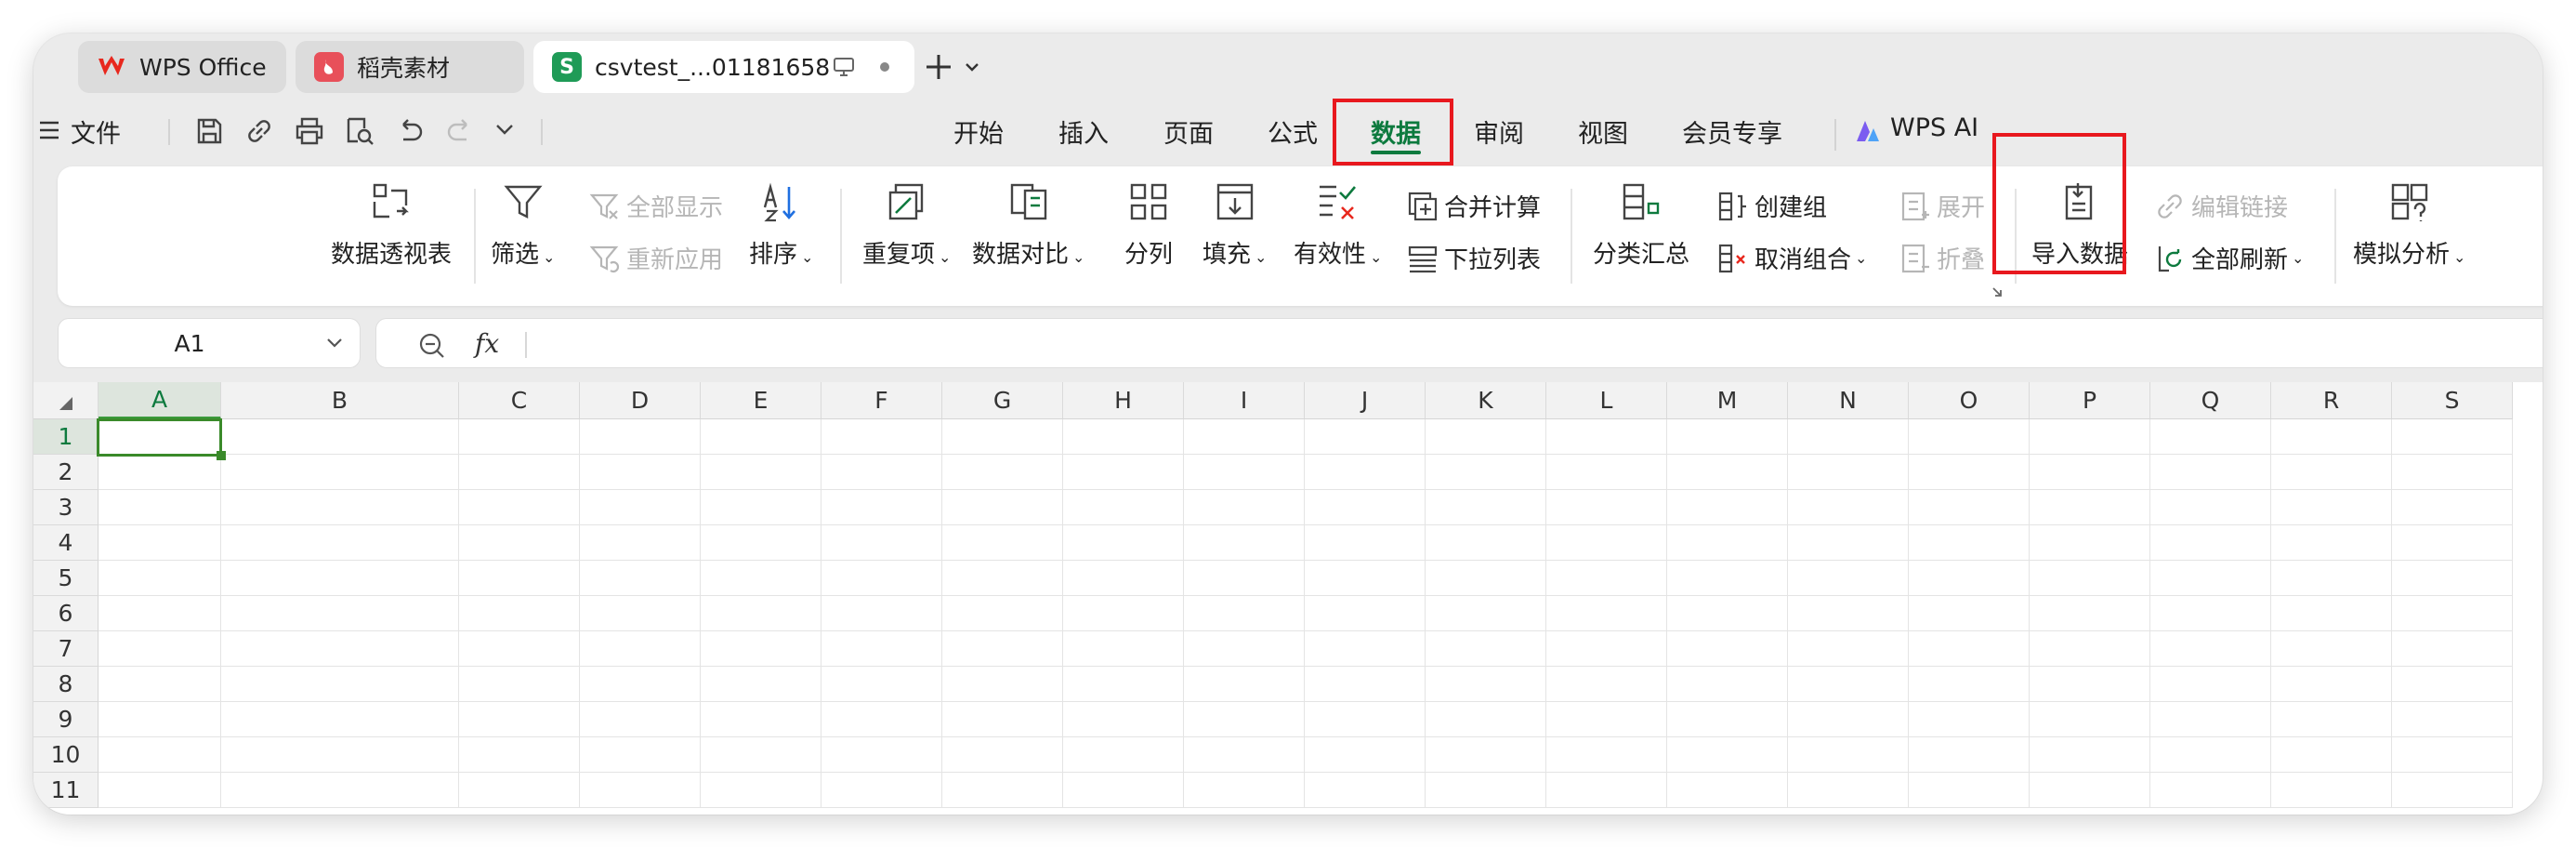 This screenshot has height=848, width=2576. I want to click on cell-h9, so click(1123, 719).